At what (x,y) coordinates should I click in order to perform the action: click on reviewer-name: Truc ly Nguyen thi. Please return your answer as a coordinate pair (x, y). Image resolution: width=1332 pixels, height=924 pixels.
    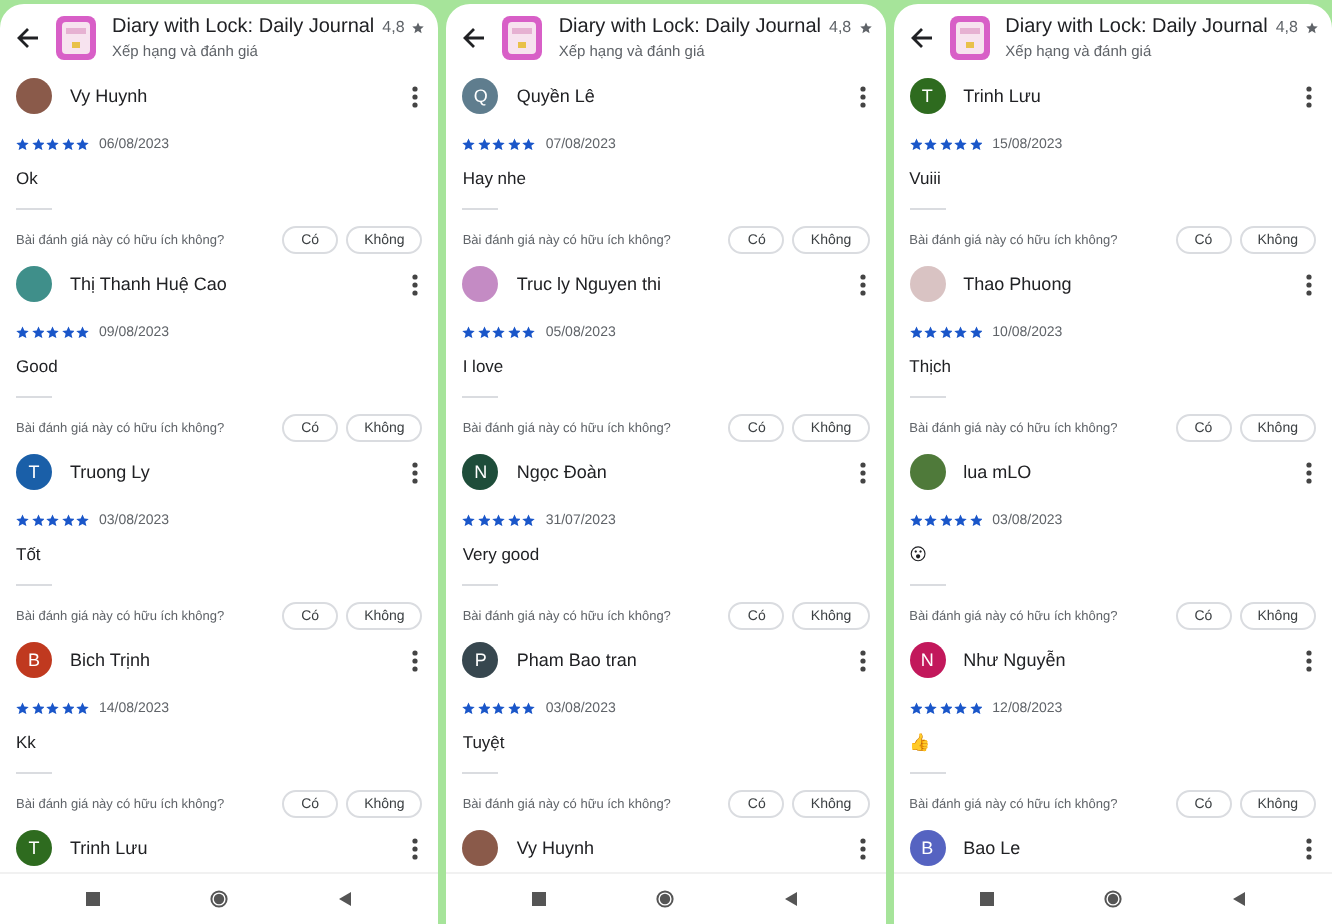
    Looking at the image, I should click on (590, 284).